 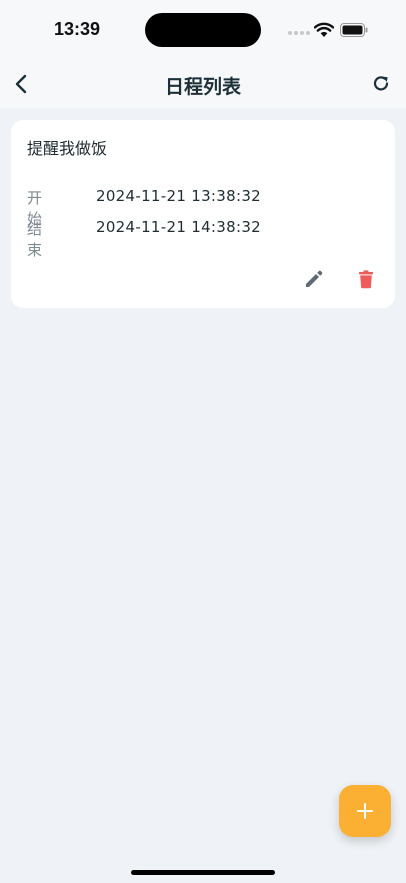 I want to click on navigation-bar: 日程列表, so click(x=203, y=84).